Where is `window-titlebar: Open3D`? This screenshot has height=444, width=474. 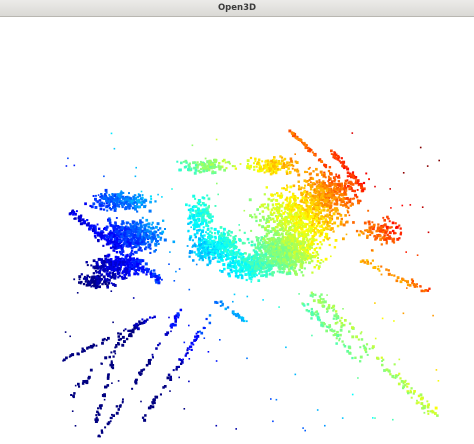 window-titlebar: Open3D is located at coordinates (237, 8).